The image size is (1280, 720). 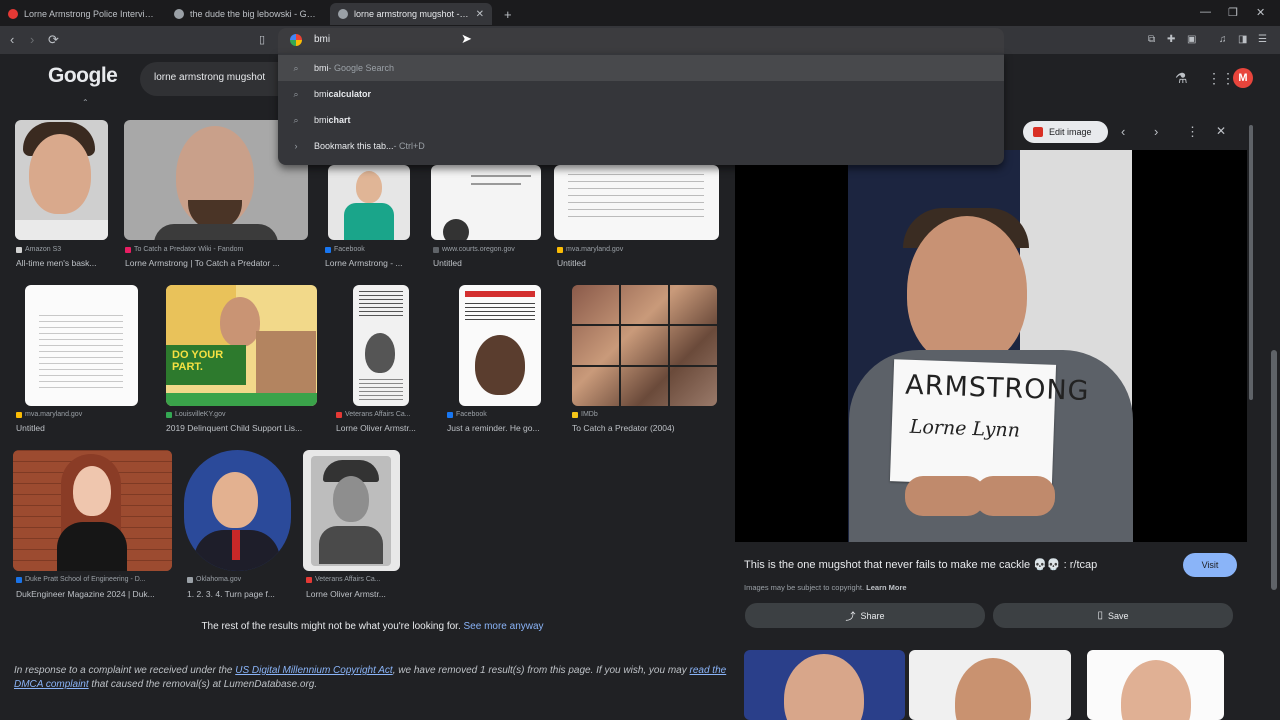 What do you see at coordinates (886, 587) in the screenshot?
I see `learn-more-link: Learn More` at bounding box center [886, 587].